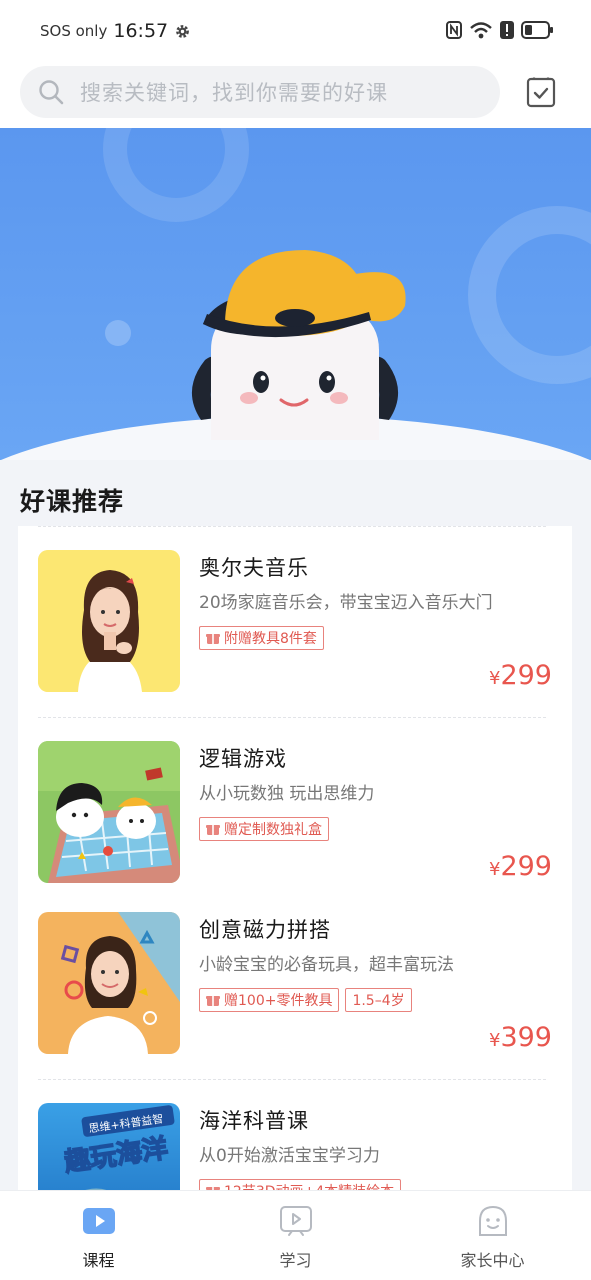 The width and height of the screenshot is (591, 1280). I want to click on wifi-icon, so click(481, 30).